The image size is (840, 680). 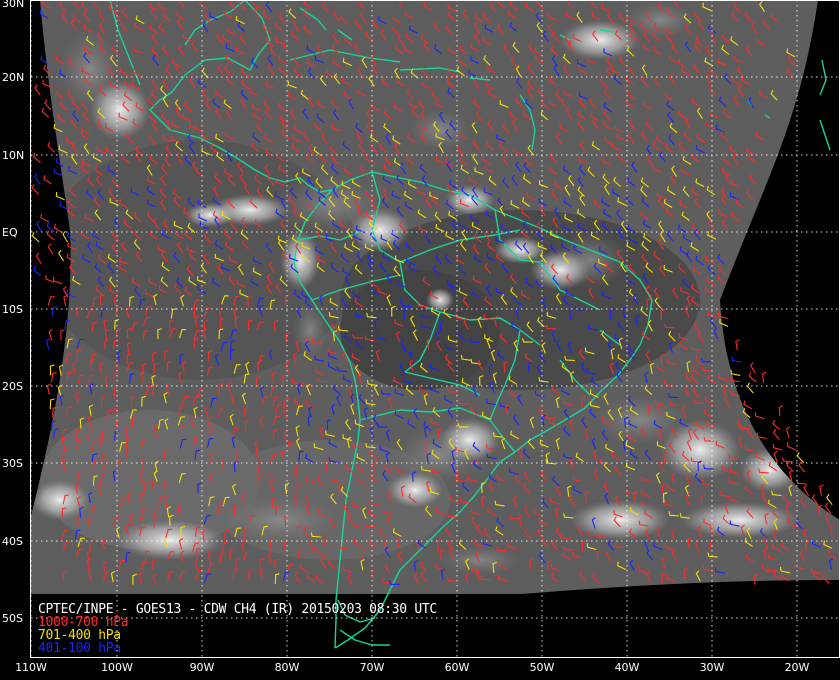 I want to click on lon-label-90w: 90W, so click(x=202, y=667).